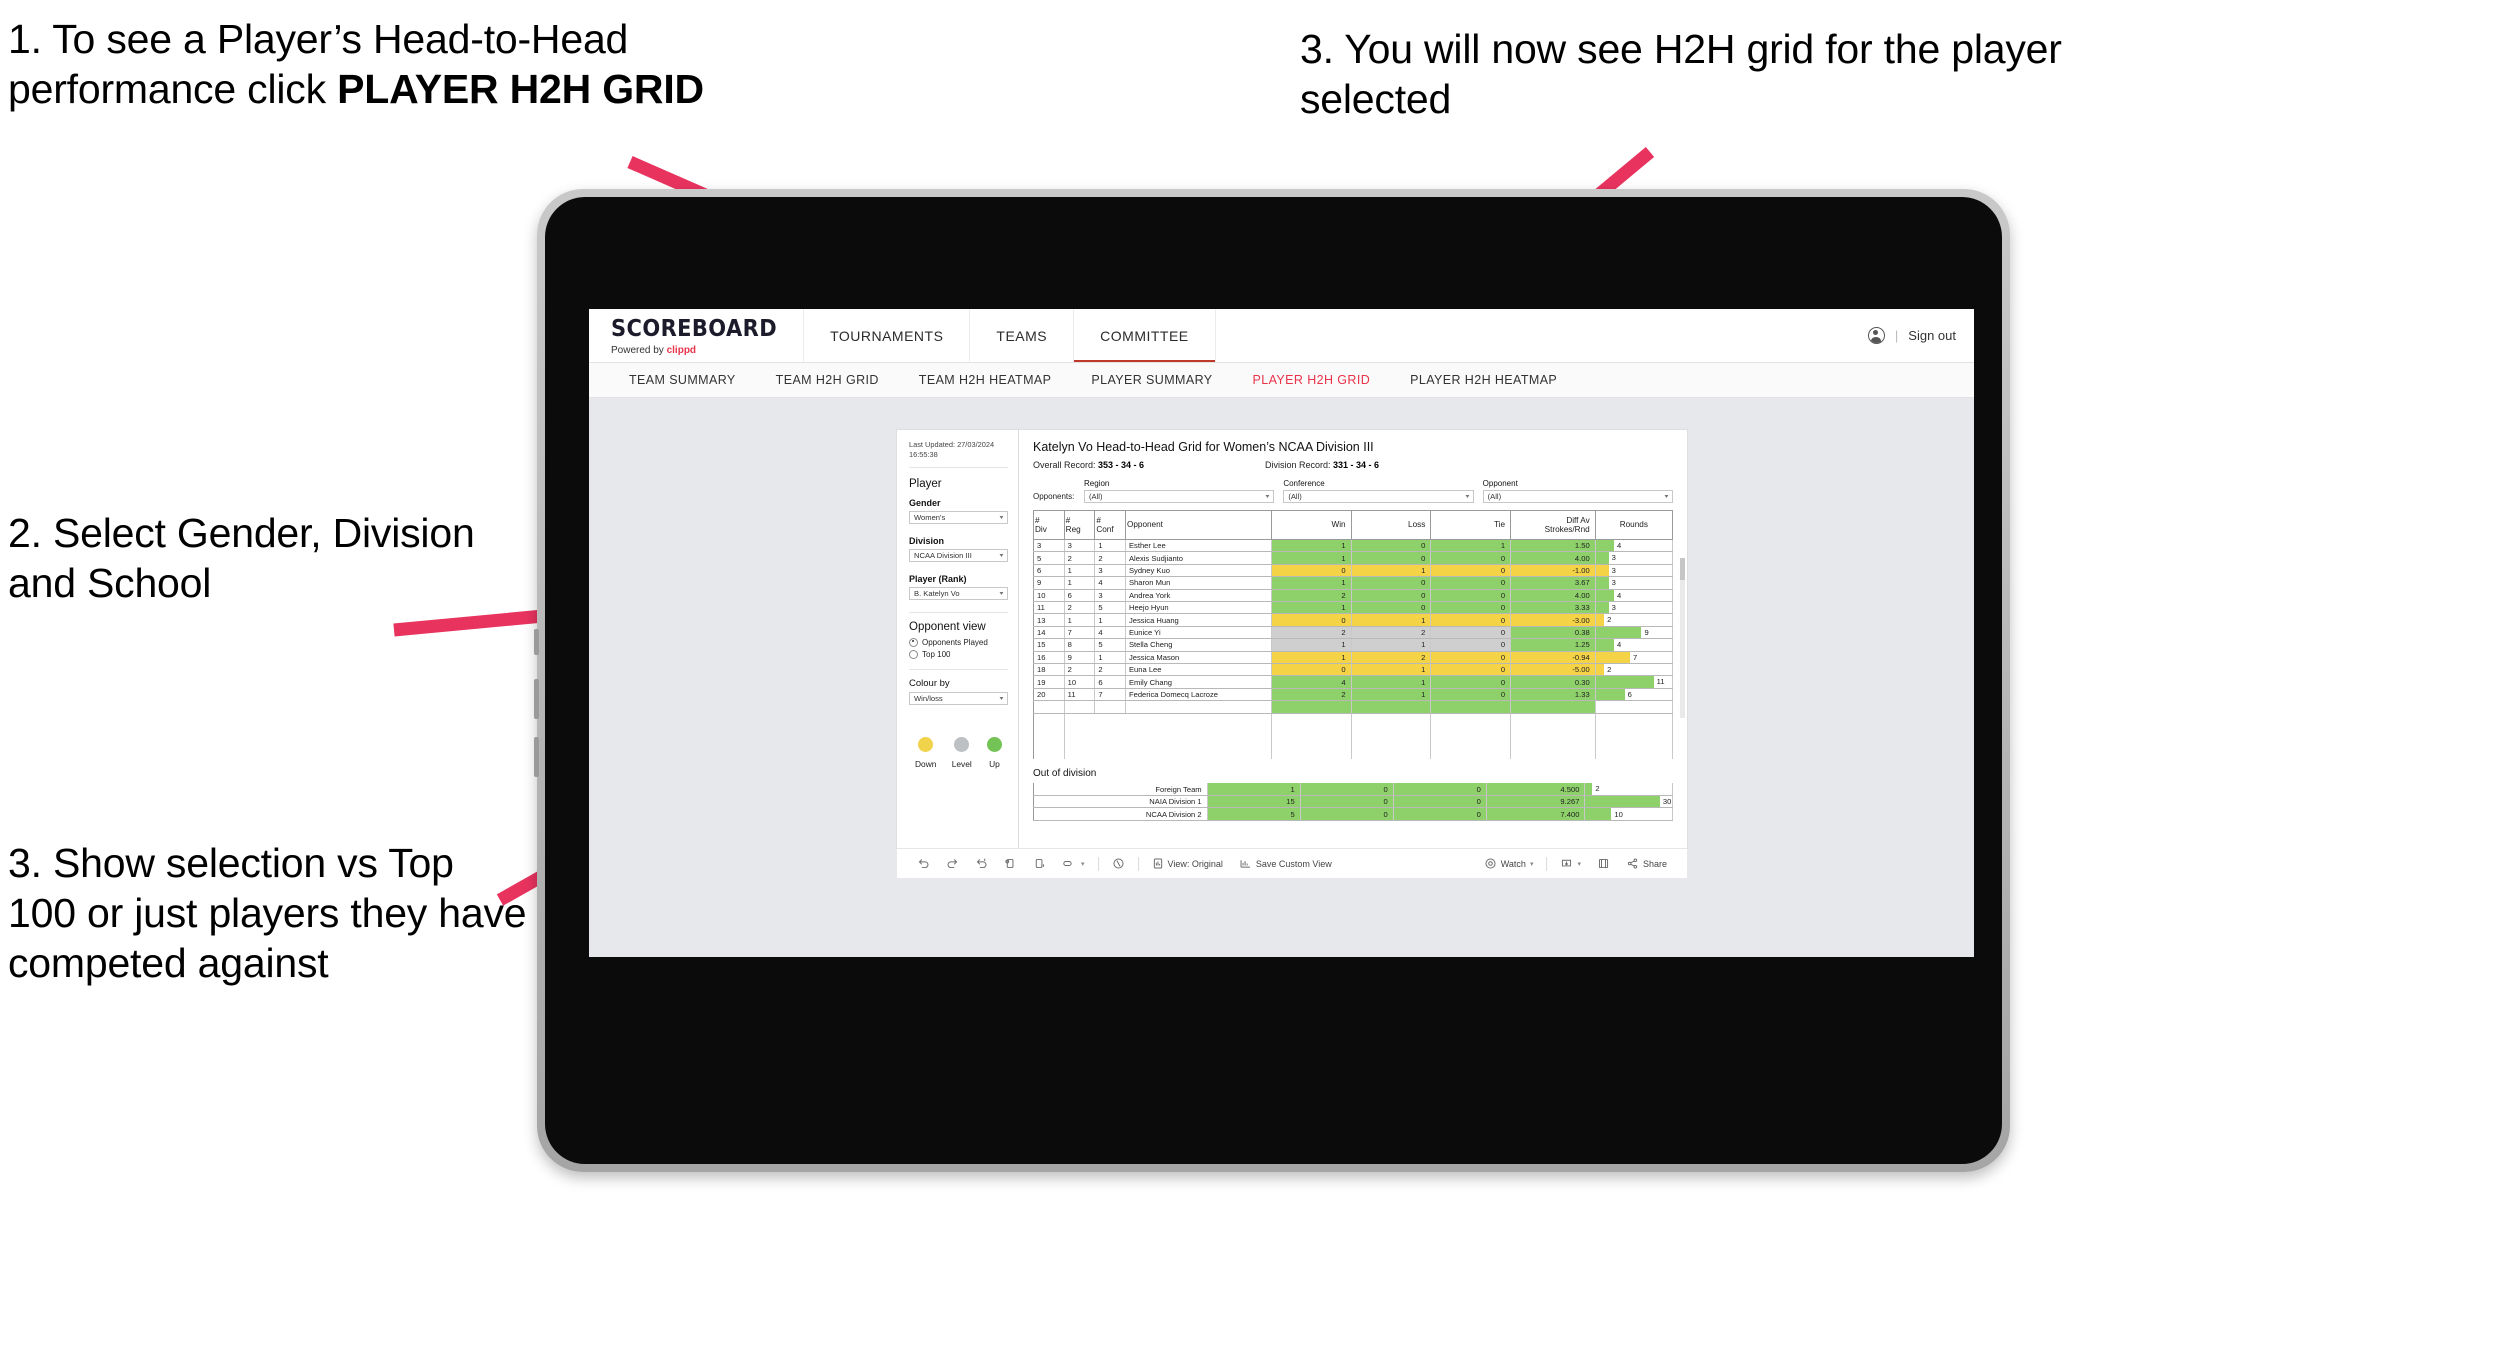 The height and width of the screenshot is (1352, 2512). What do you see at coordinates (1353, 802) in the screenshot?
I see `out-of-division-row: NAIA Division 1 15 0 0 9.267 30` at bounding box center [1353, 802].